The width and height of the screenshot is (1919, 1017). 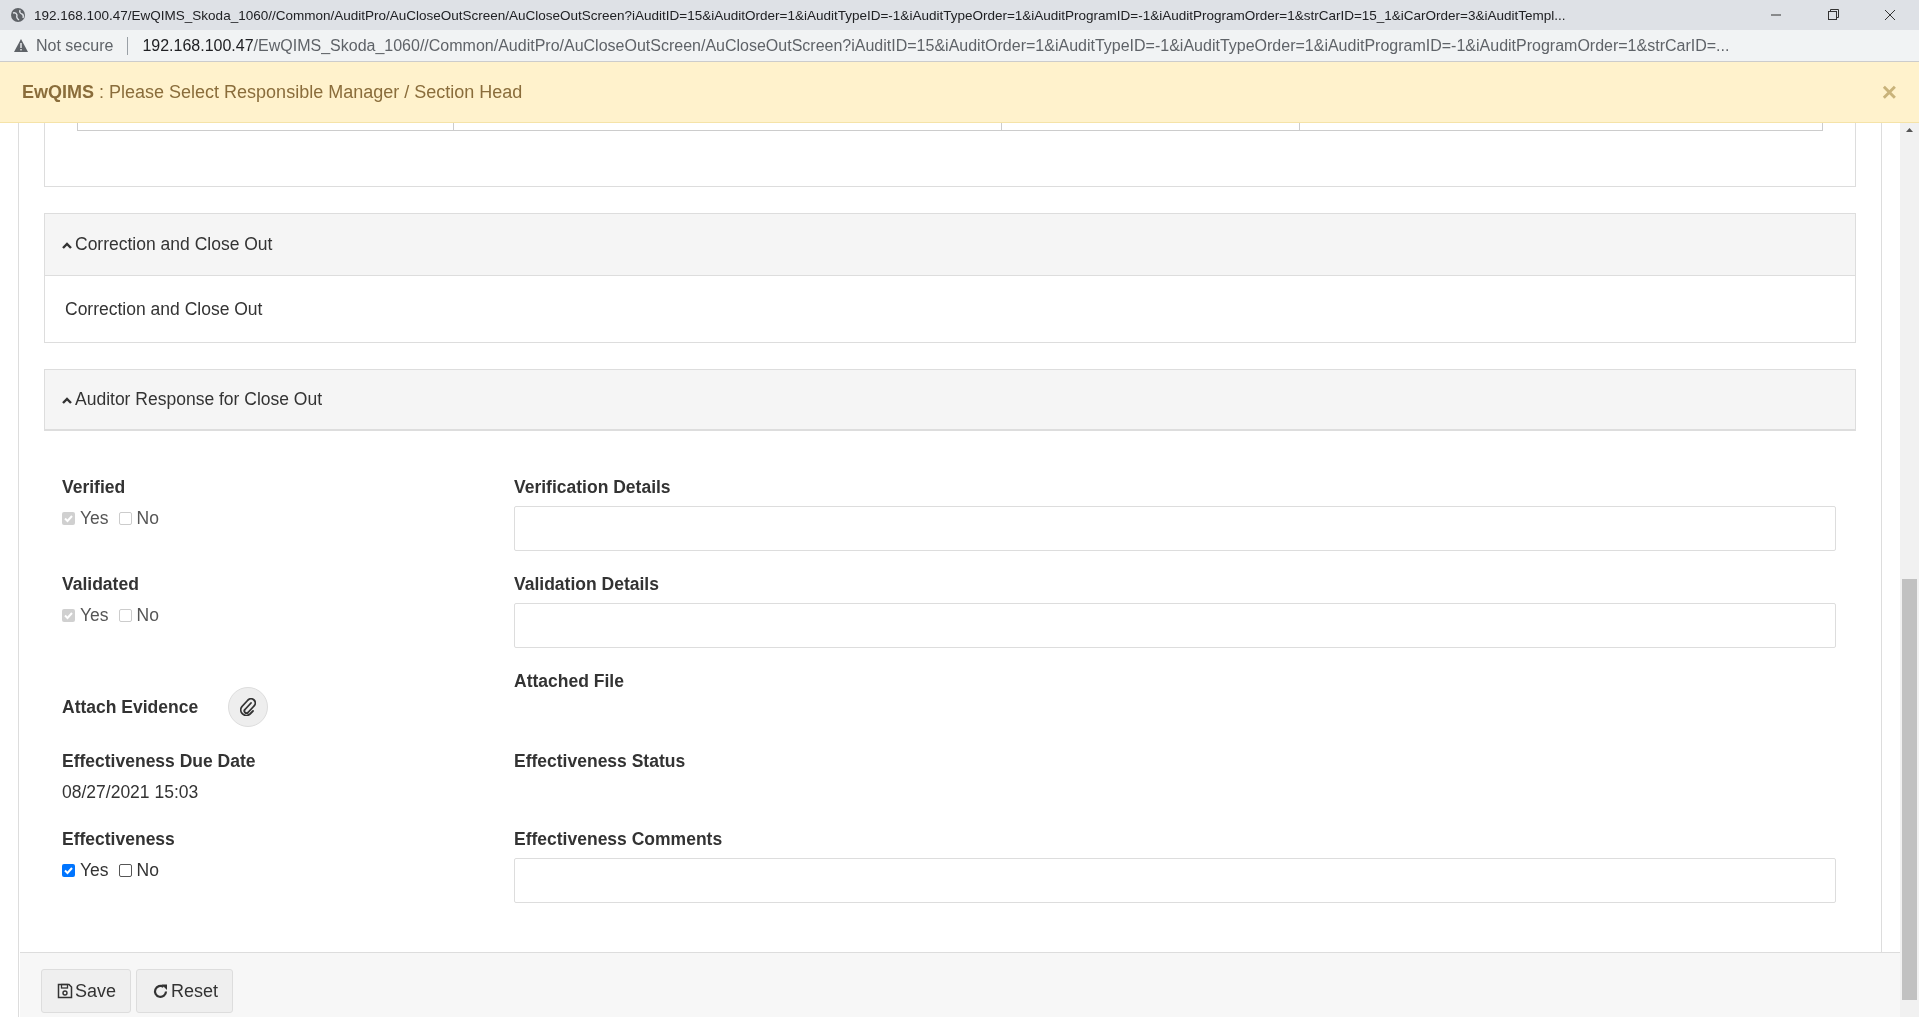 What do you see at coordinates (164, 309) in the screenshot?
I see `panel-body-text: Correction and Close Out` at bounding box center [164, 309].